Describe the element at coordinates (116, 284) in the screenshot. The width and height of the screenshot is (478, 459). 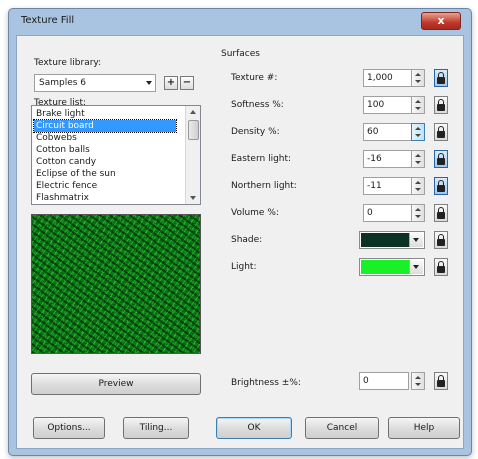
I see `texture-preview-image` at that location.